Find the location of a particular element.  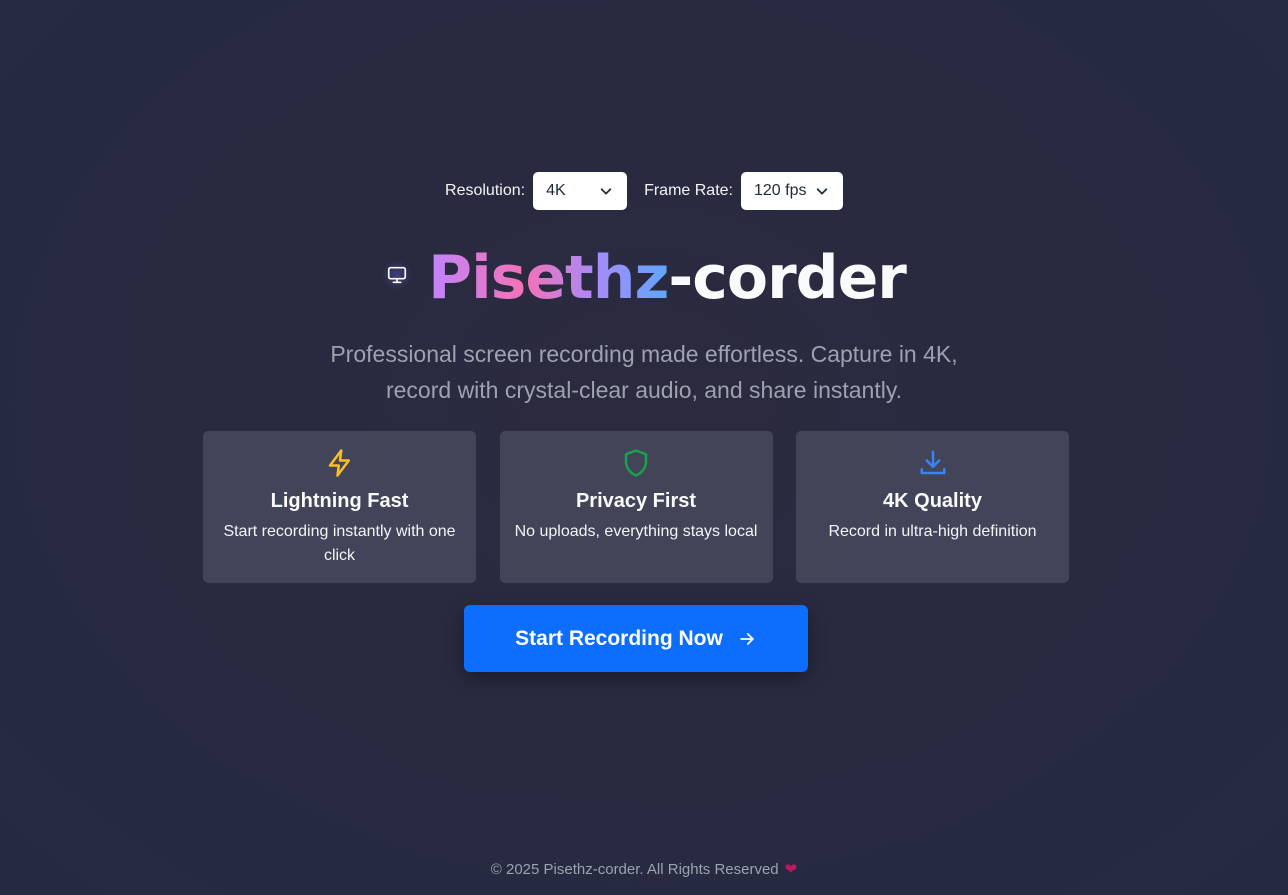

framerate-group: Frame Rate: 120 fps is located at coordinates (743, 191).